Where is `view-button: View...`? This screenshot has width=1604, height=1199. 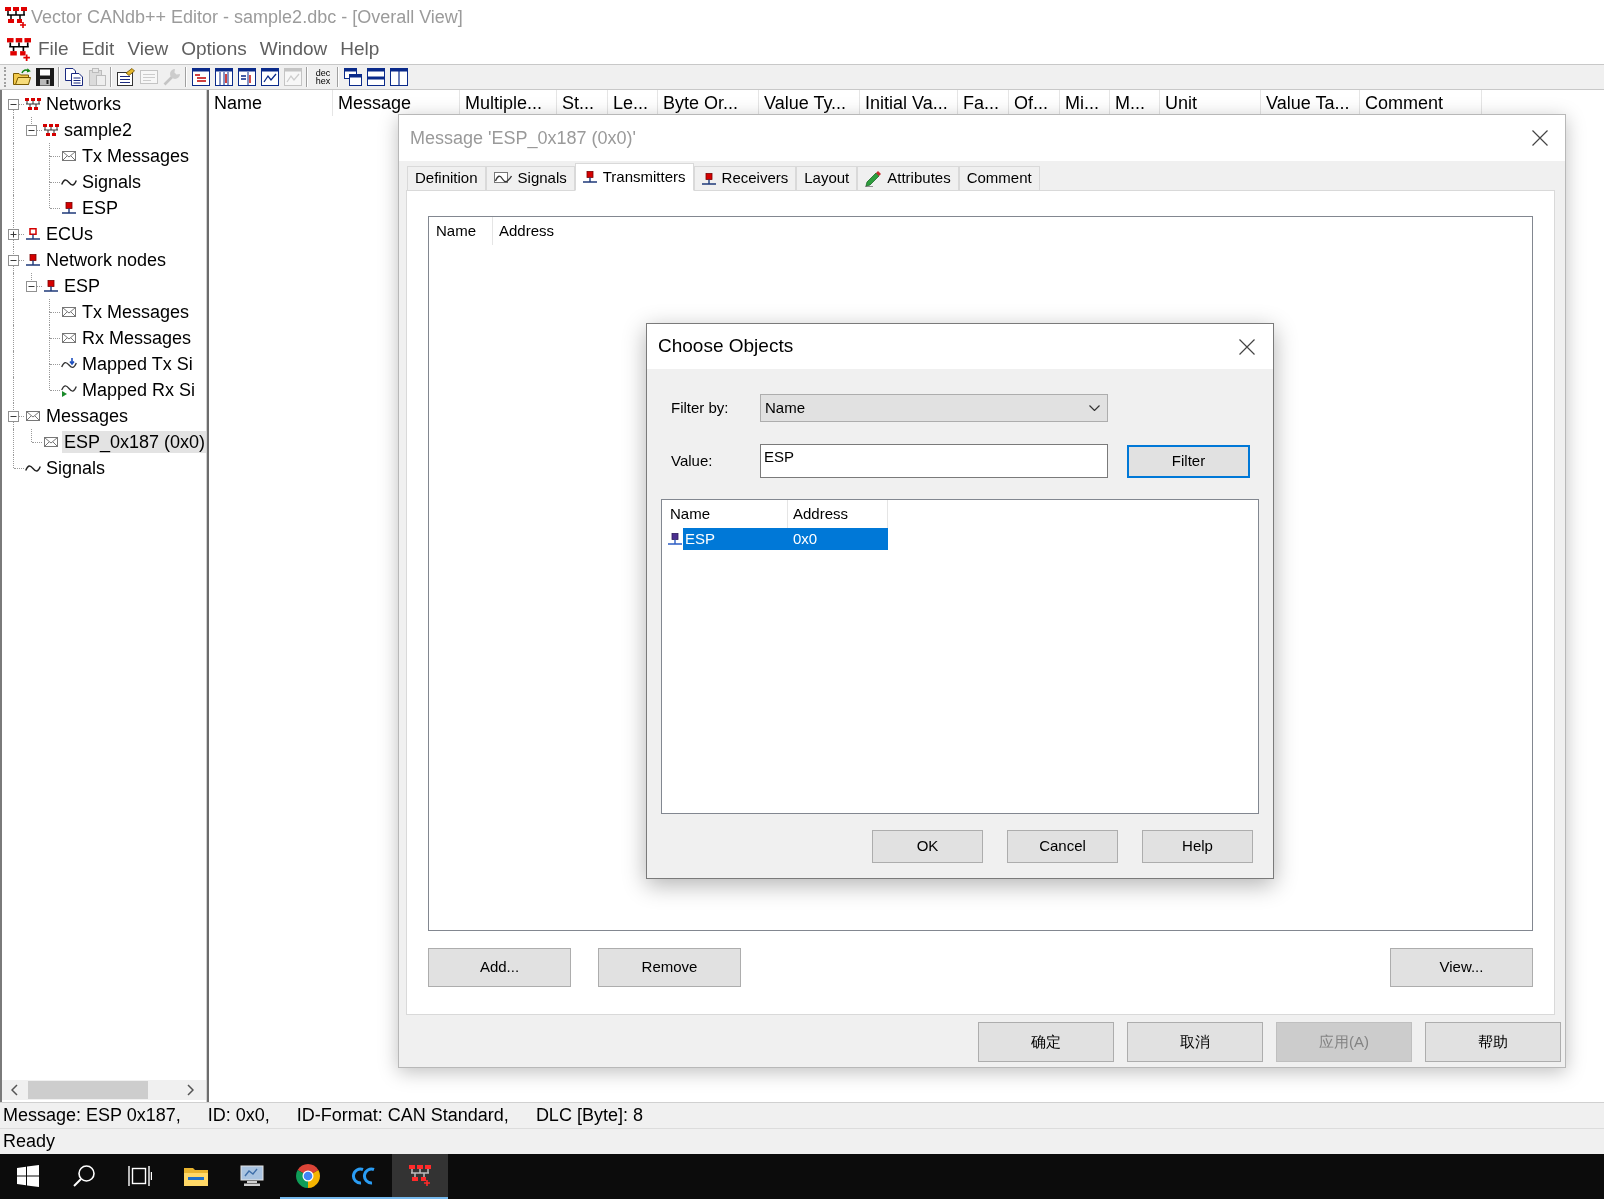 view-button: View... is located at coordinates (1461, 967).